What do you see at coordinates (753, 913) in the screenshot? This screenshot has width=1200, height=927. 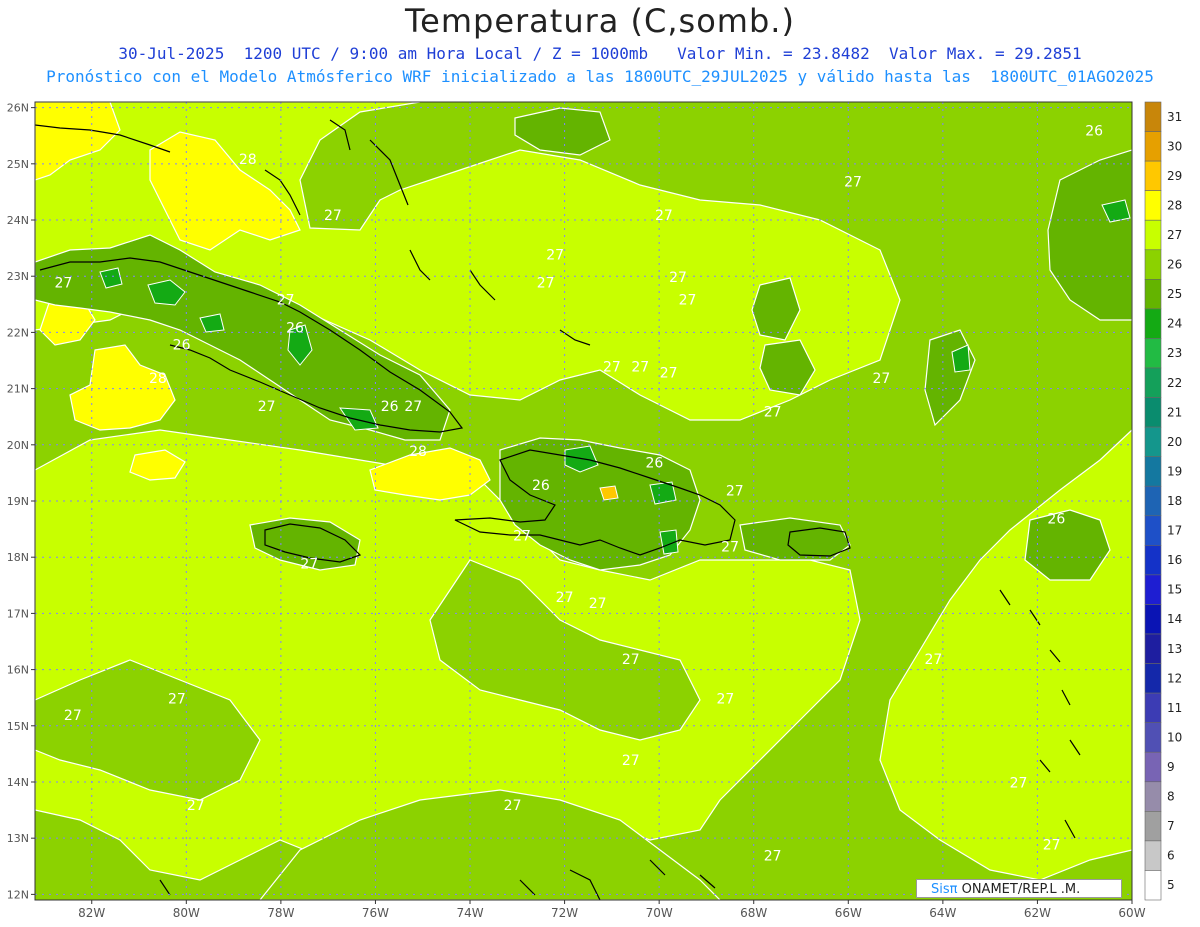 I see `lon-tick-label: 68W` at bounding box center [753, 913].